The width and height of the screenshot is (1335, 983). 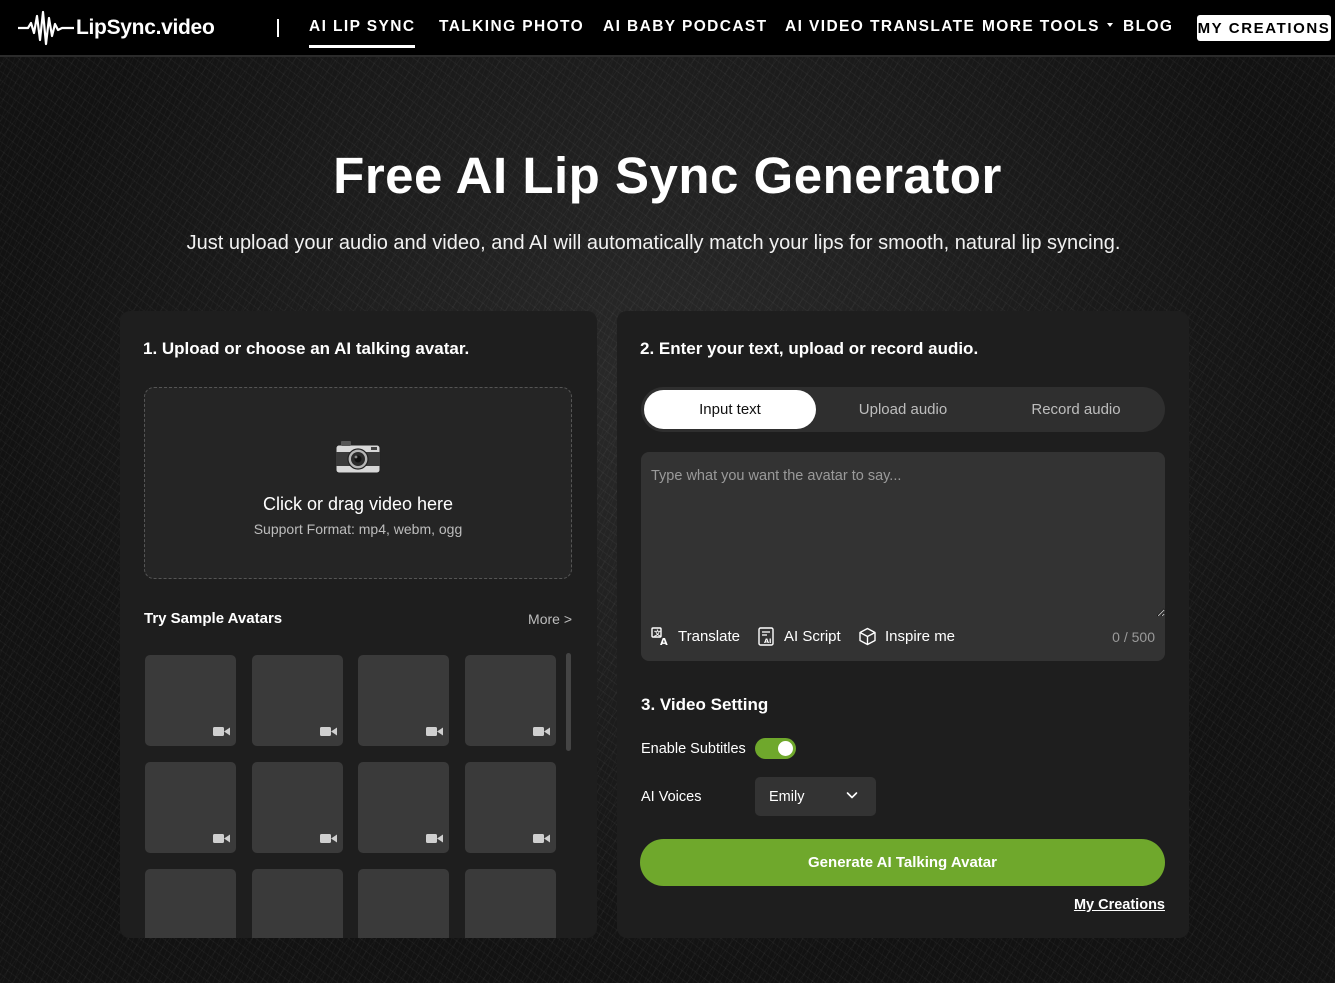 What do you see at coordinates (358, 529) in the screenshot?
I see `dropzone-format-text: Support Format: mp4, webm, ogg` at bounding box center [358, 529].